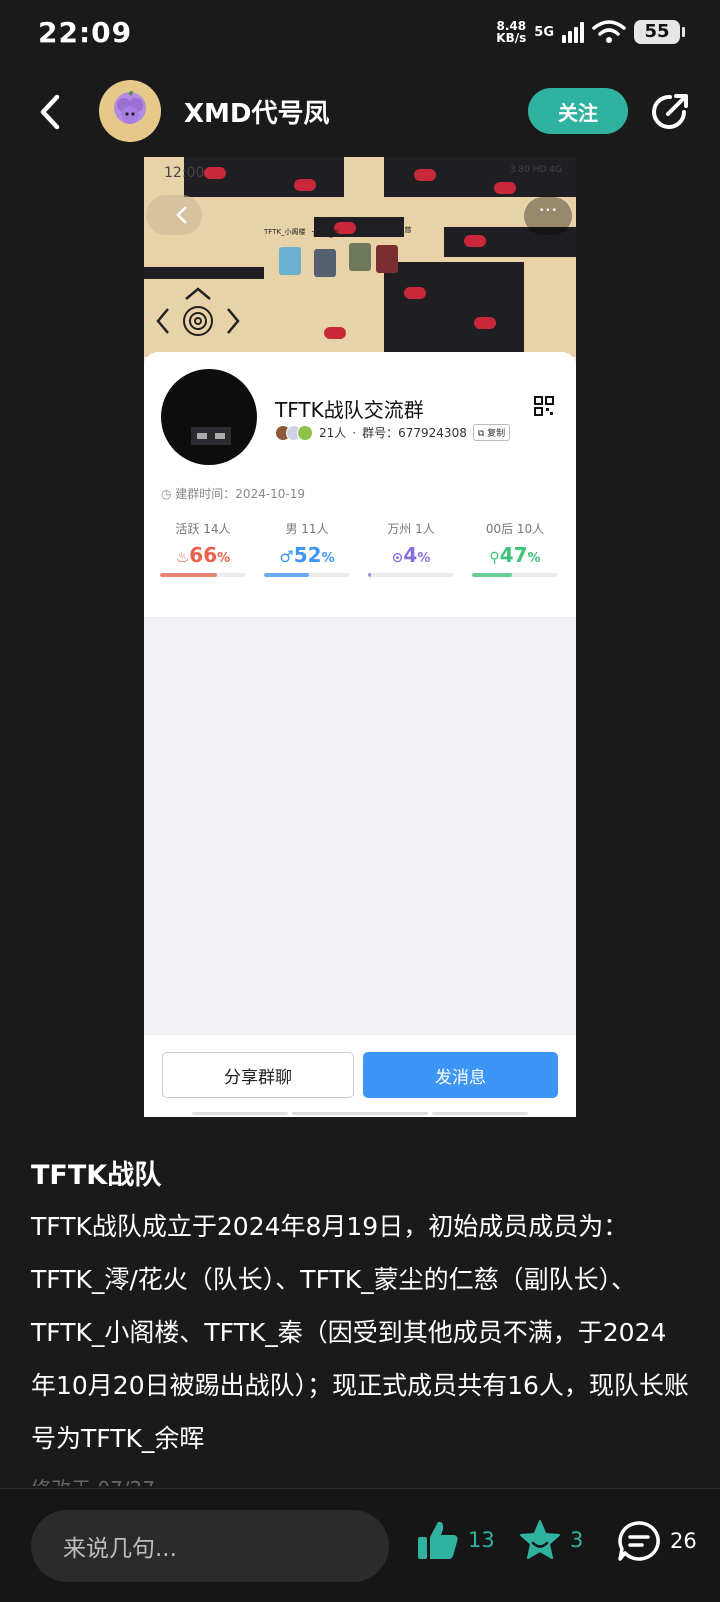 Image resolution: width=720 pixels, height=1602 pixels. What do you see at coordinates (130, 107) in the screenshot?
I see `grape-character-icon` at bounding box center [130, 107].